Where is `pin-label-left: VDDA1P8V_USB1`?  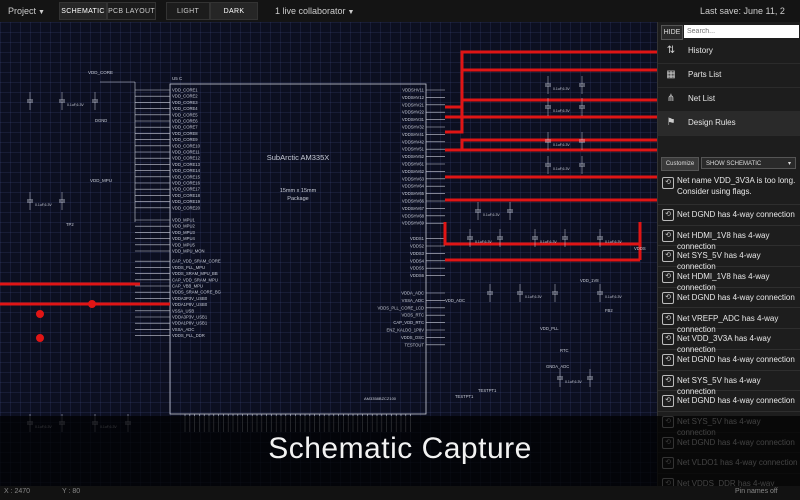 pin-label-left: VDDA1P8V_USB1 is located at coordinates (190, 323).